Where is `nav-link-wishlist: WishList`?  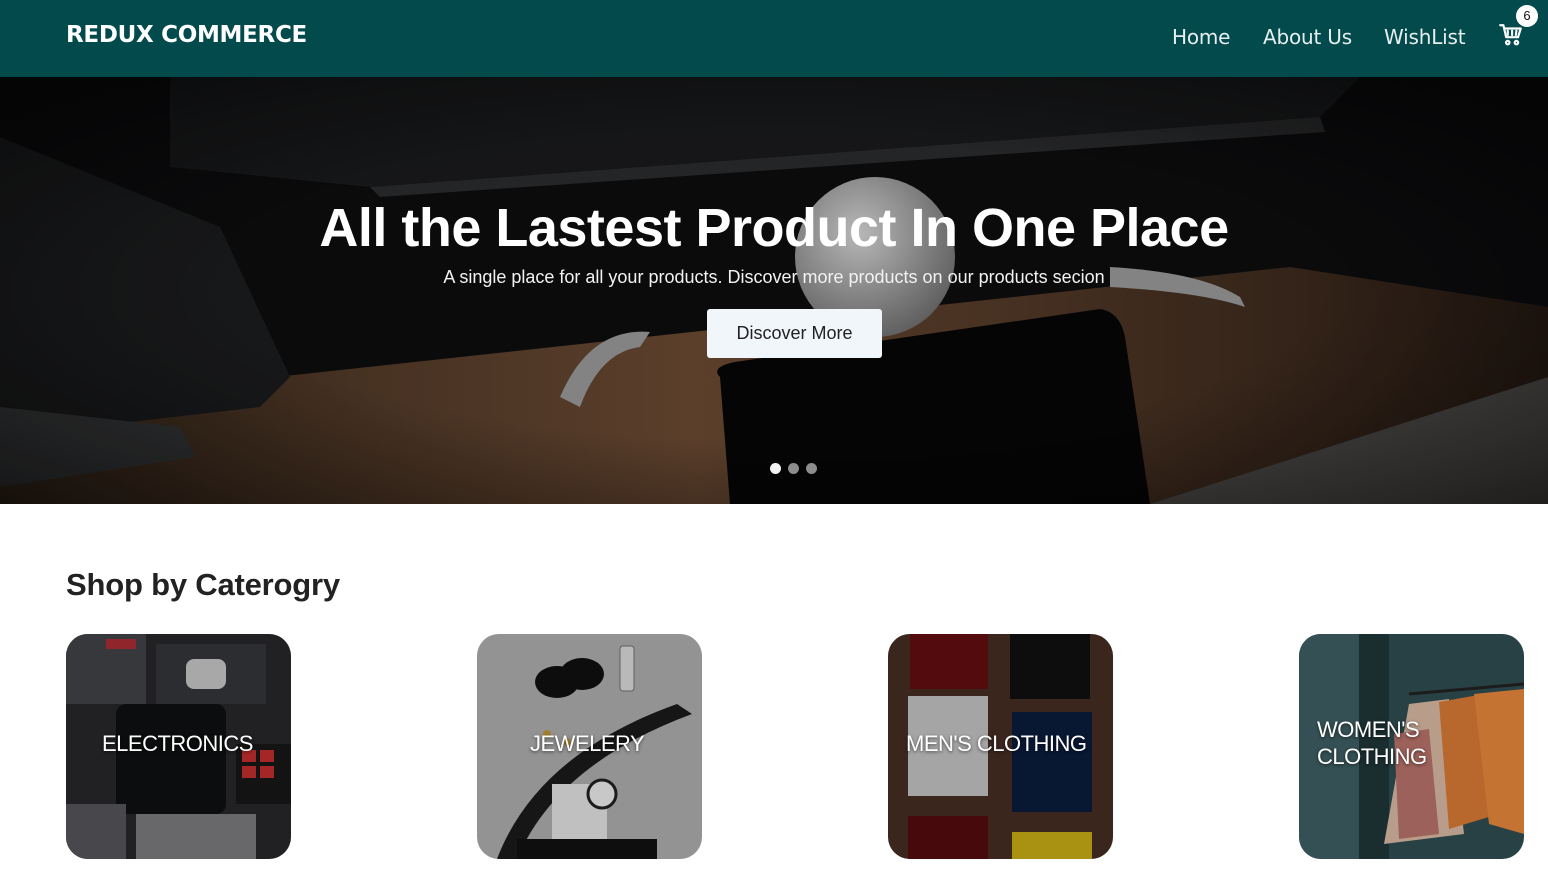 nav-link-wishlist: WishList is located at coordinates (1425, 37).